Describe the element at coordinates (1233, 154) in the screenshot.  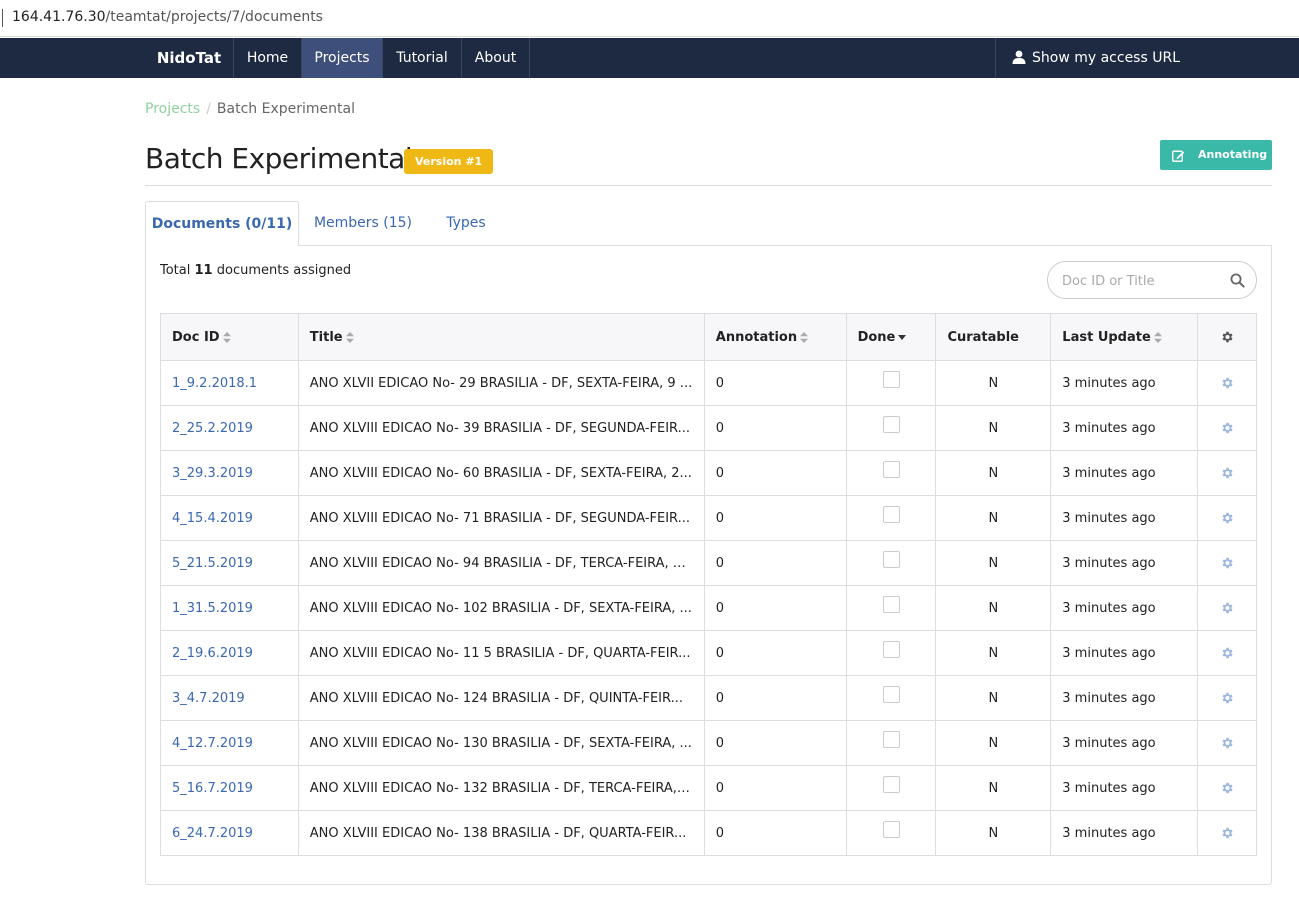
I see `annotating-label: Annotating` at that location.